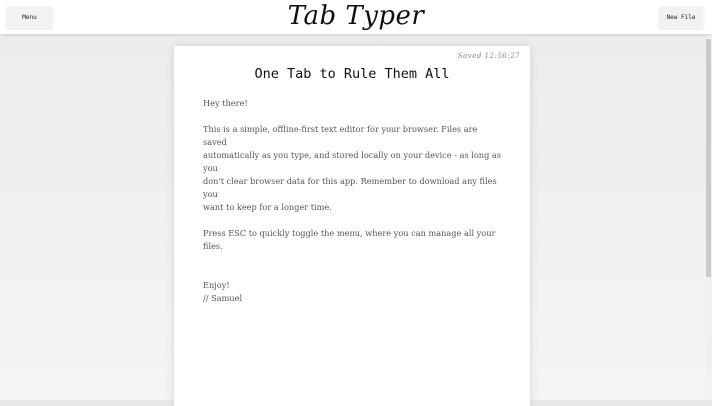 This screenshot has width=712, height=406. I want to click on app-logo: Tab Typer, so click(356, 16).